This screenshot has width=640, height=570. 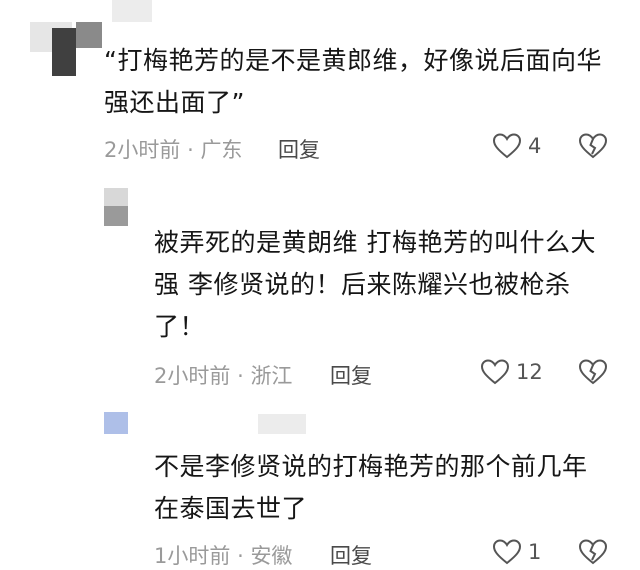 I want to click on comment-meta: 2小时前 · 广东, so click(x=173, y=149).